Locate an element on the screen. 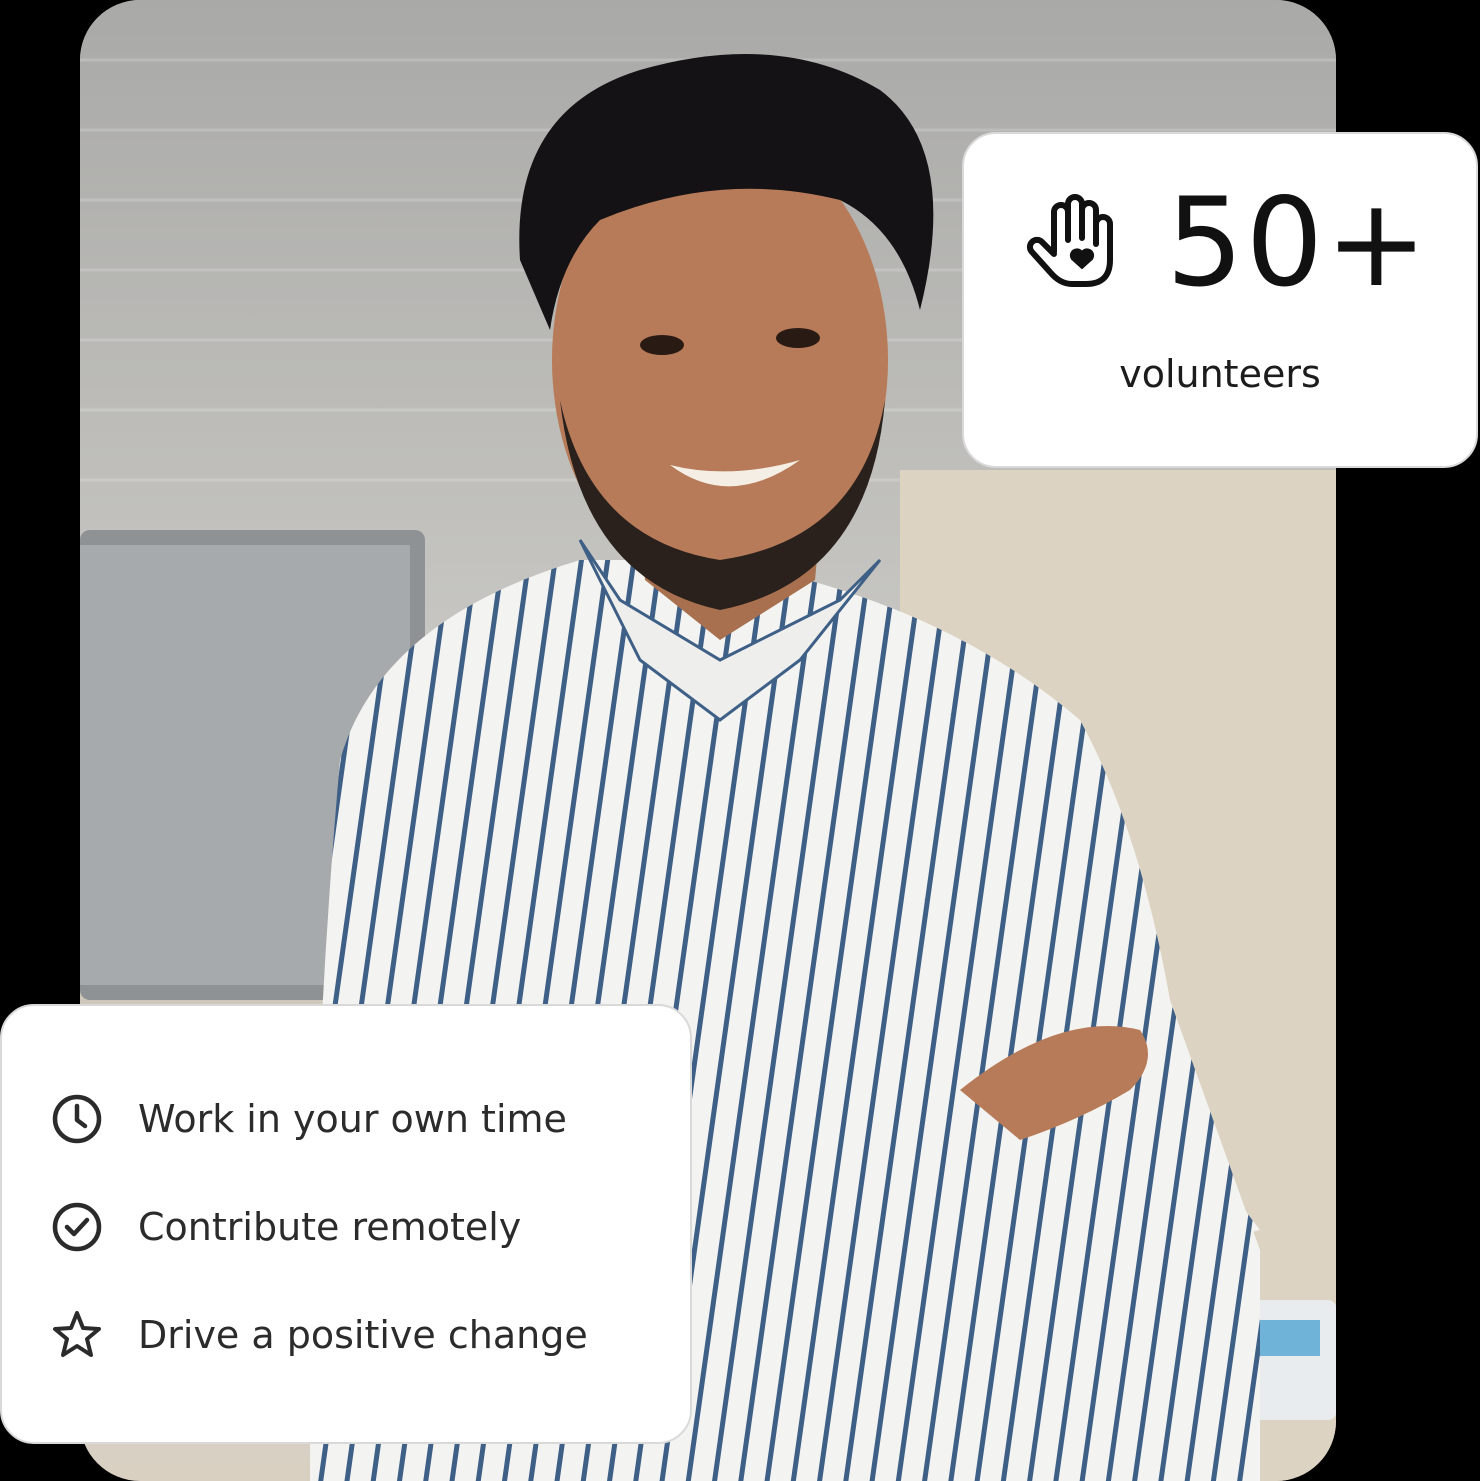 The image size is (1480, 1481). star-icon is located at coordinates (77, 1334).